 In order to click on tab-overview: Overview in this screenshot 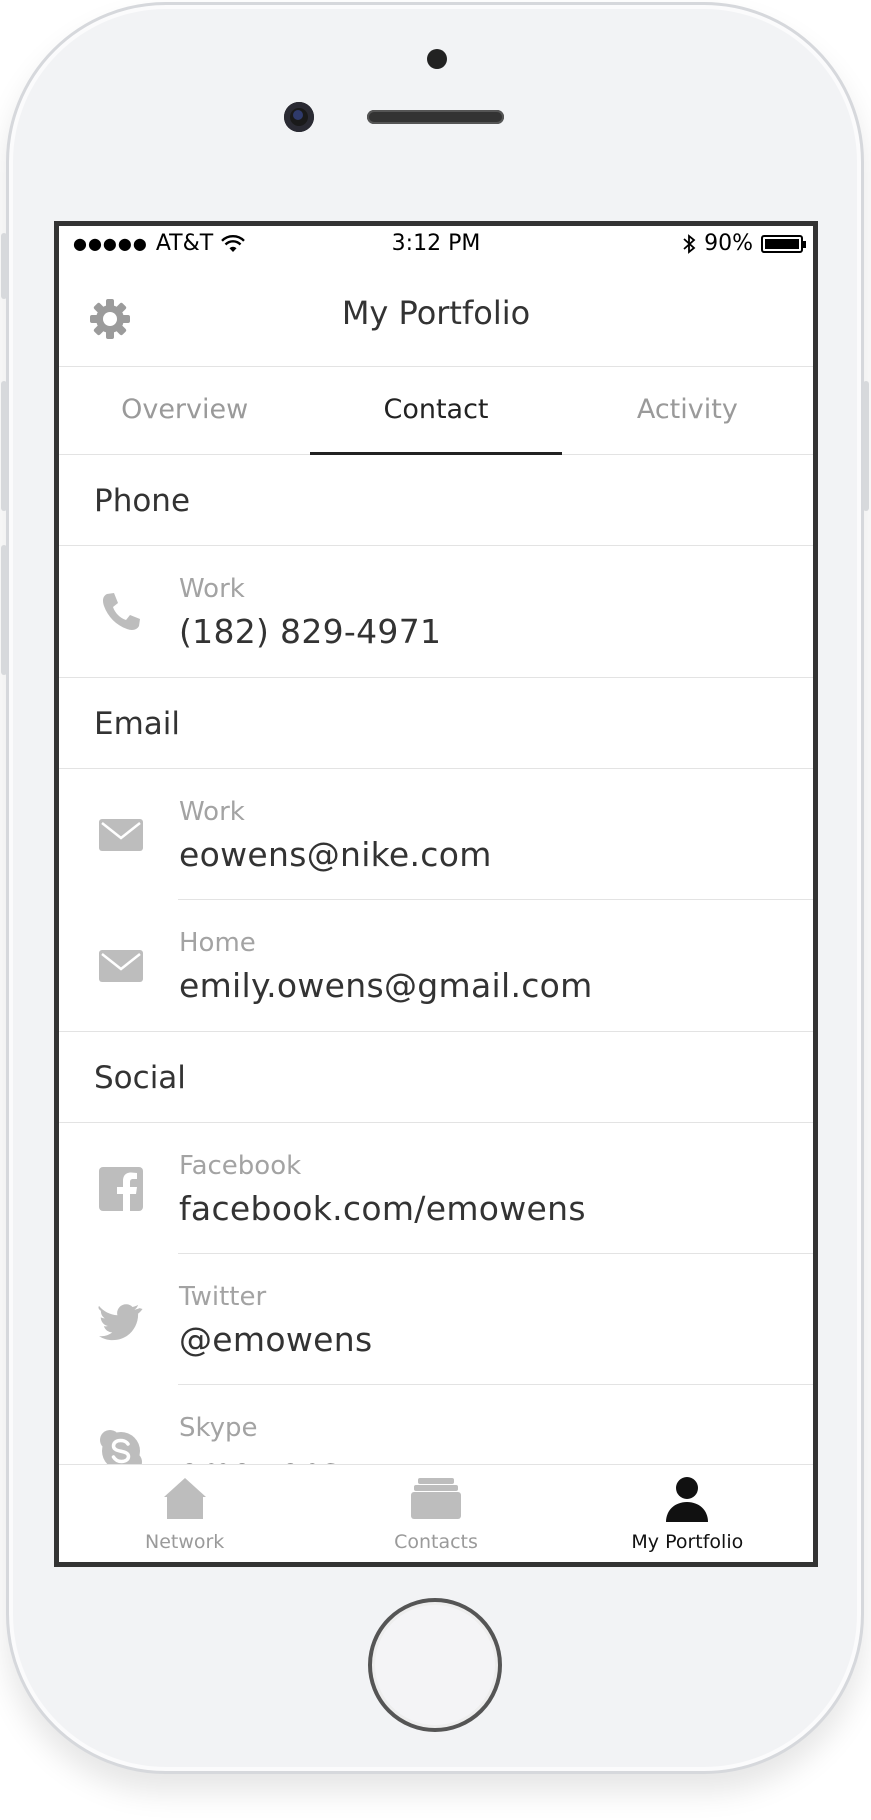, I will do `click(184, 410)`.